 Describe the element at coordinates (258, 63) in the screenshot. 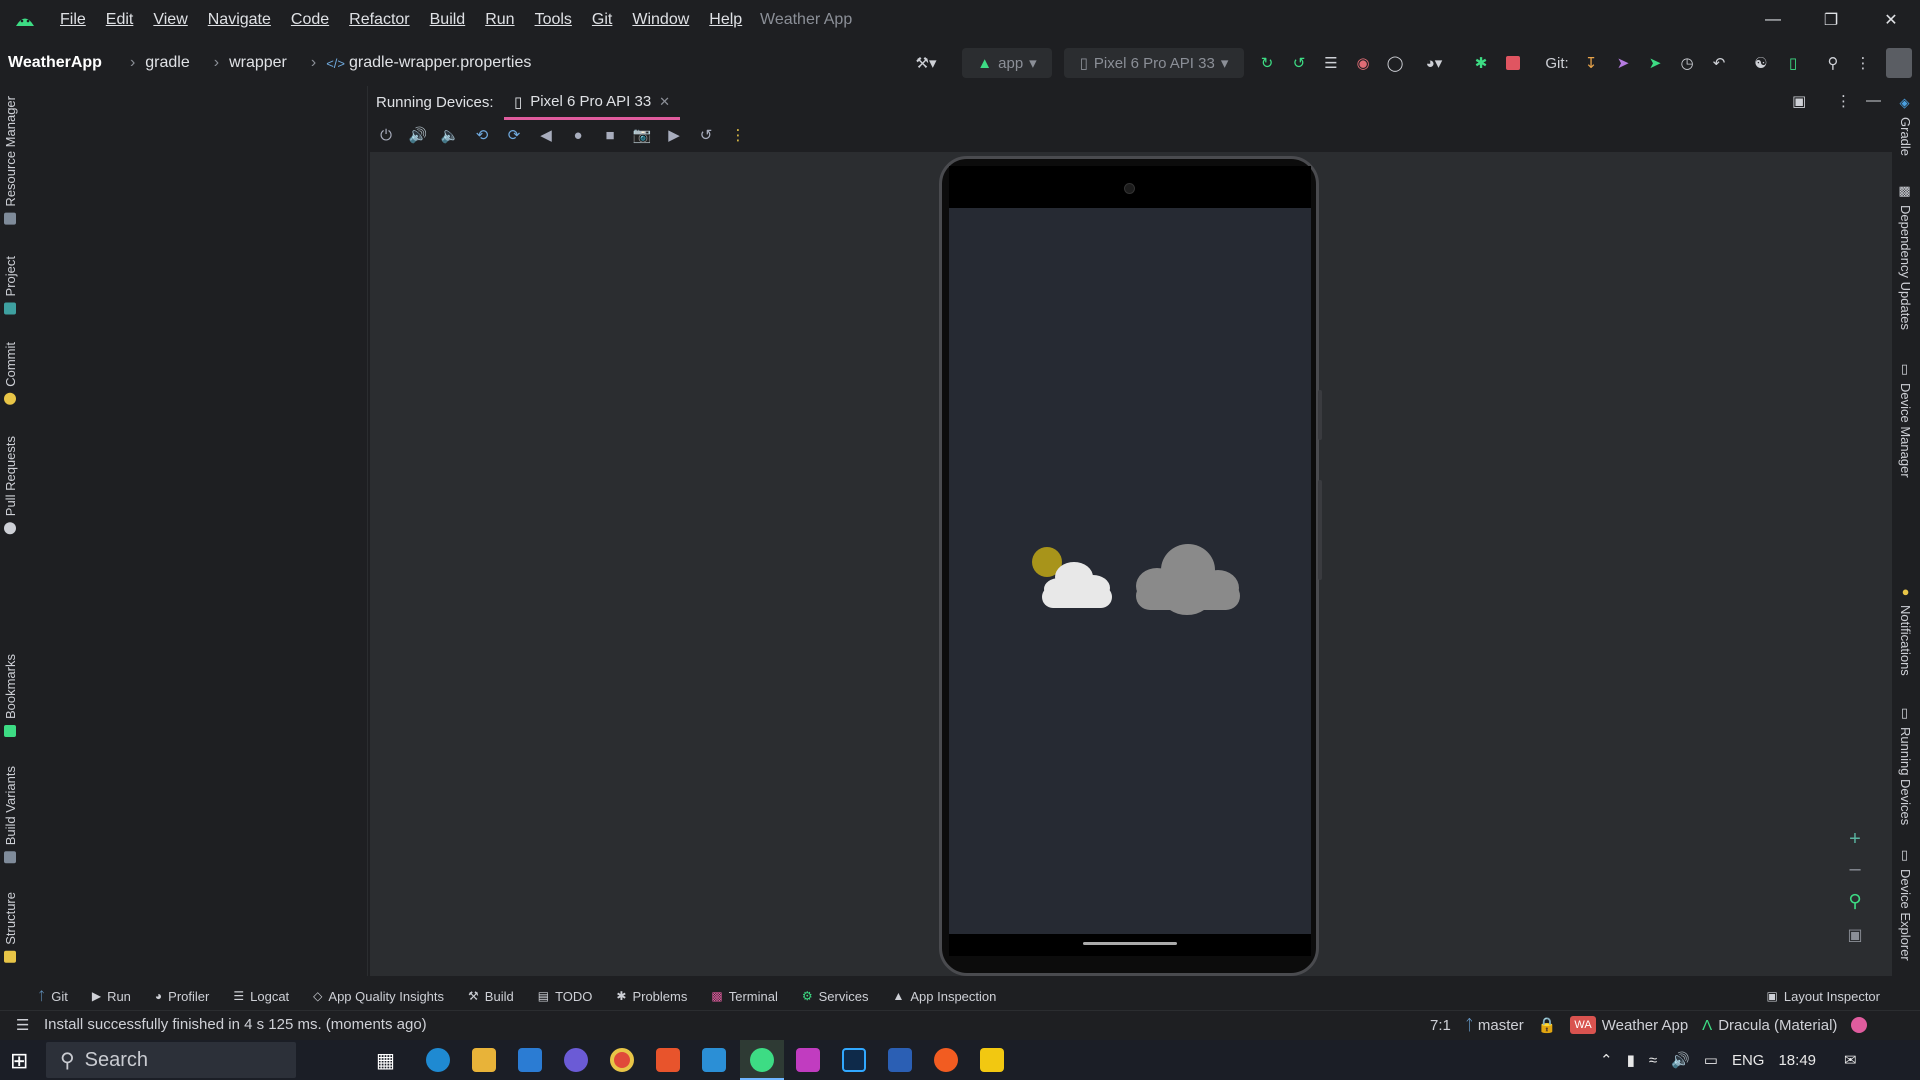

I see `breadcrumb-wrapper: wrapper` at that location.